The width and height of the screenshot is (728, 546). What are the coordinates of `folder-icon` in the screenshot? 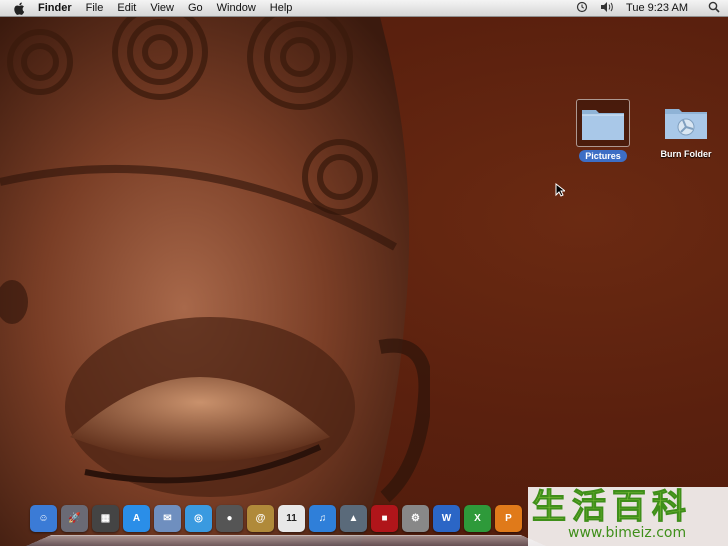 It's located at (603, 123).